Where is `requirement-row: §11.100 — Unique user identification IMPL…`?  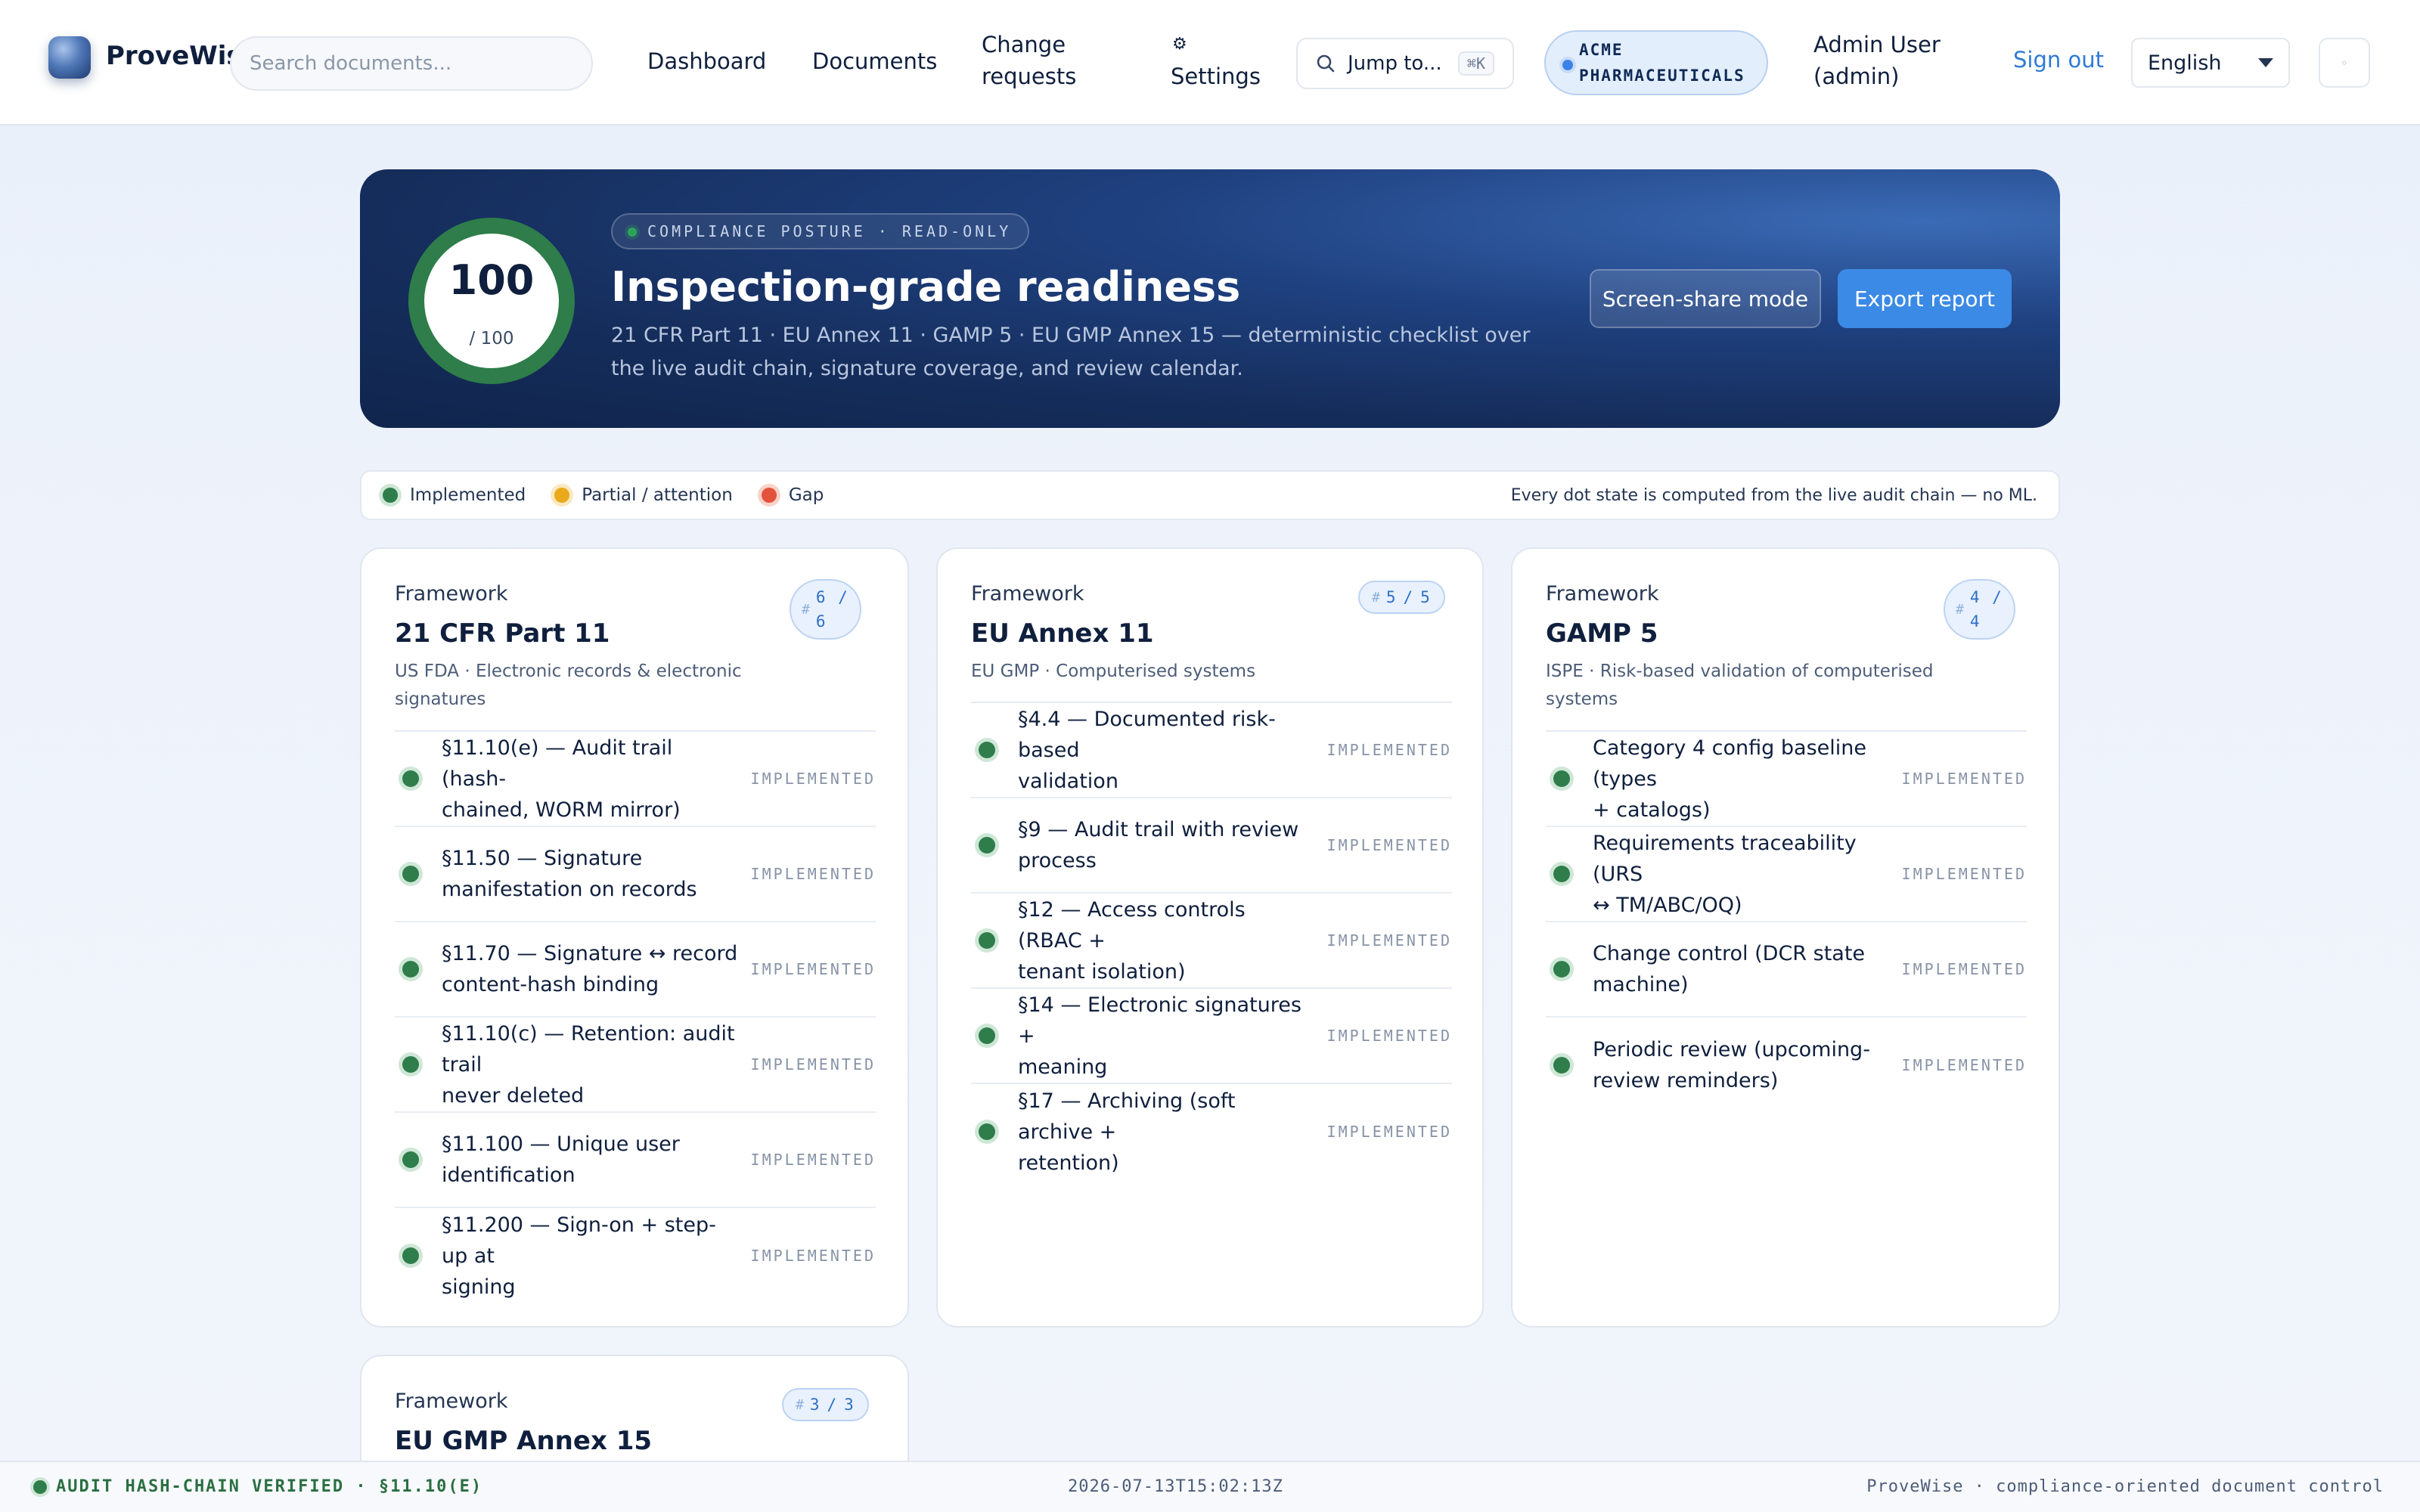
requirement-row: §11.100 — Unique user identification IMPL… is located at coordinates (635, 1160).